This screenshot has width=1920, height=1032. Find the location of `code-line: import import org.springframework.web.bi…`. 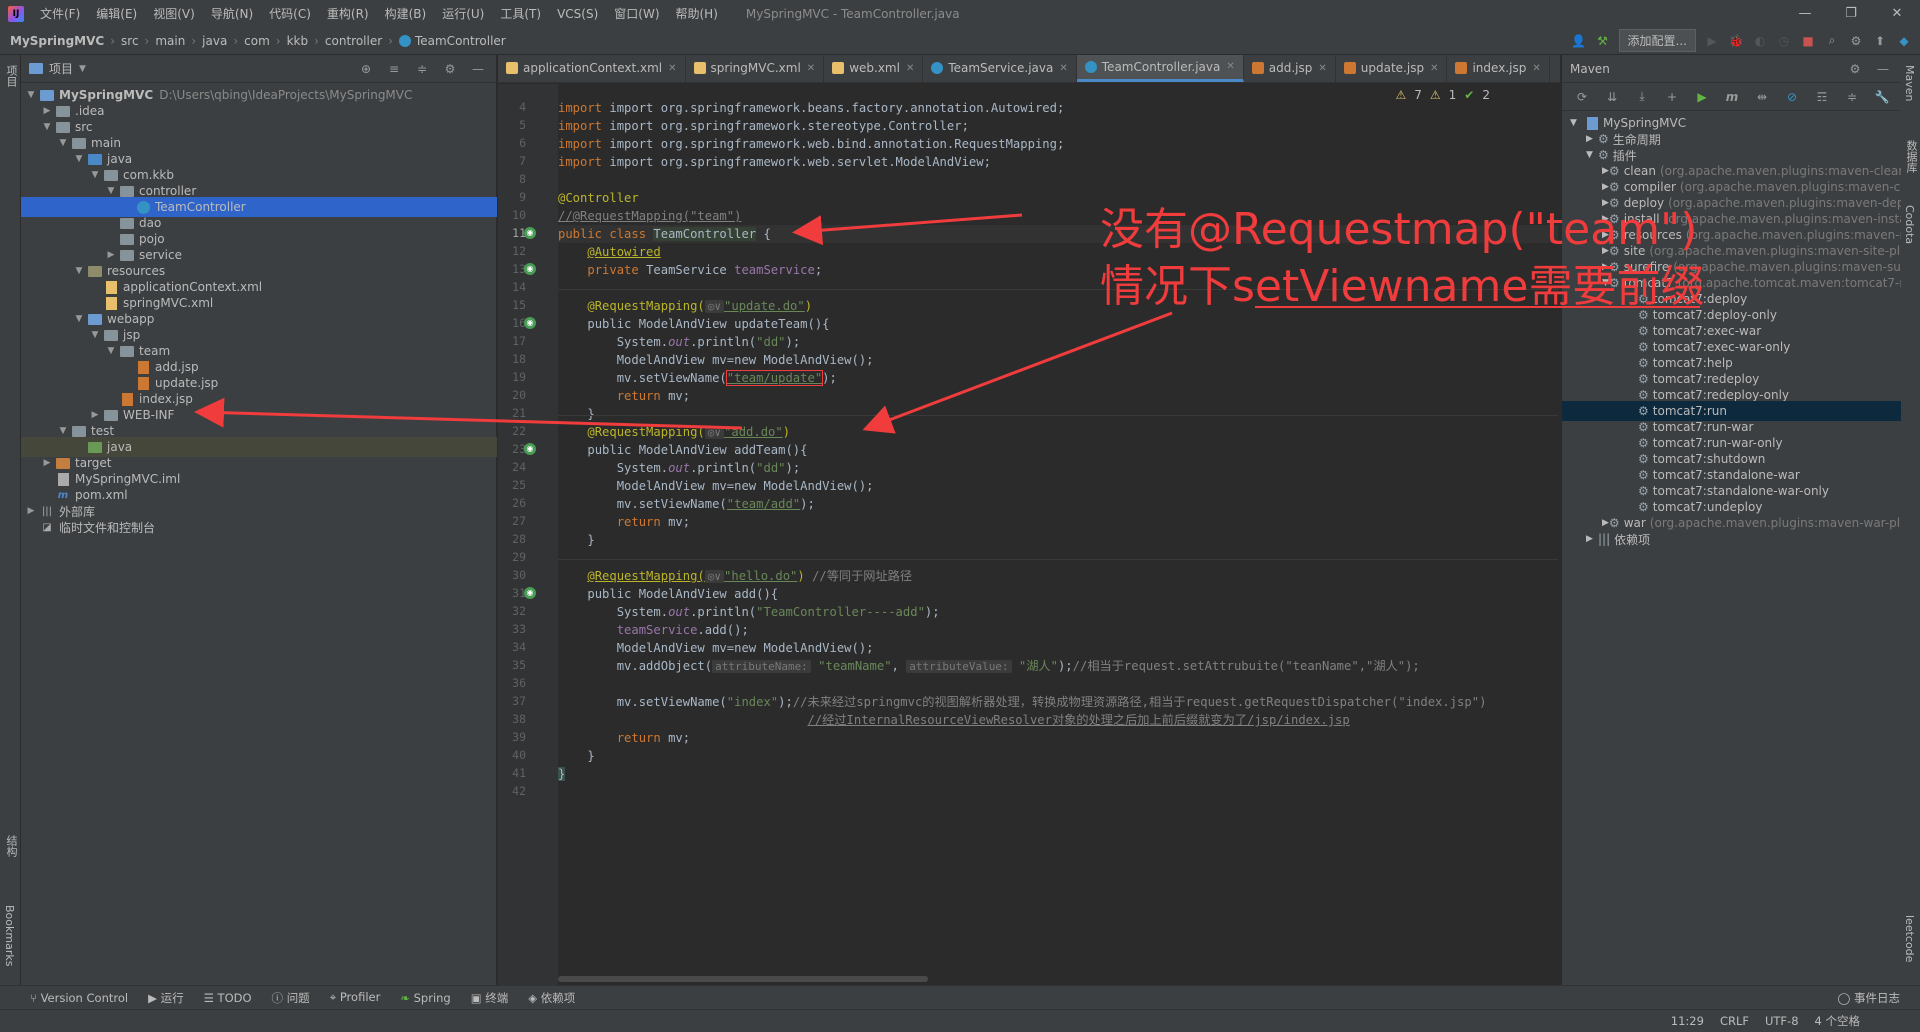

code-line: import import org.springframework.web.bi… is located at coordinates (811, 144).